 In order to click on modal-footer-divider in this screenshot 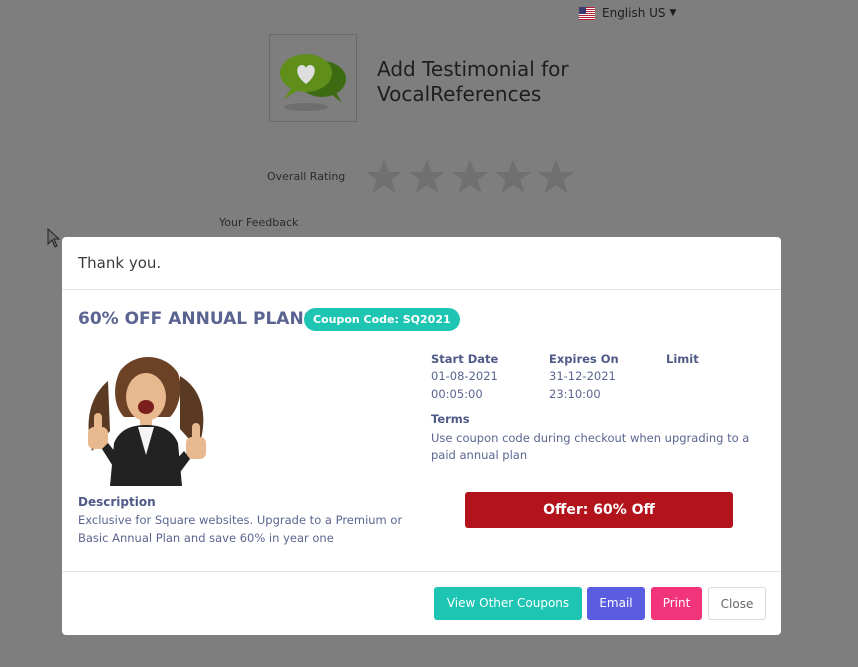, I will do `click(421, 571)`.